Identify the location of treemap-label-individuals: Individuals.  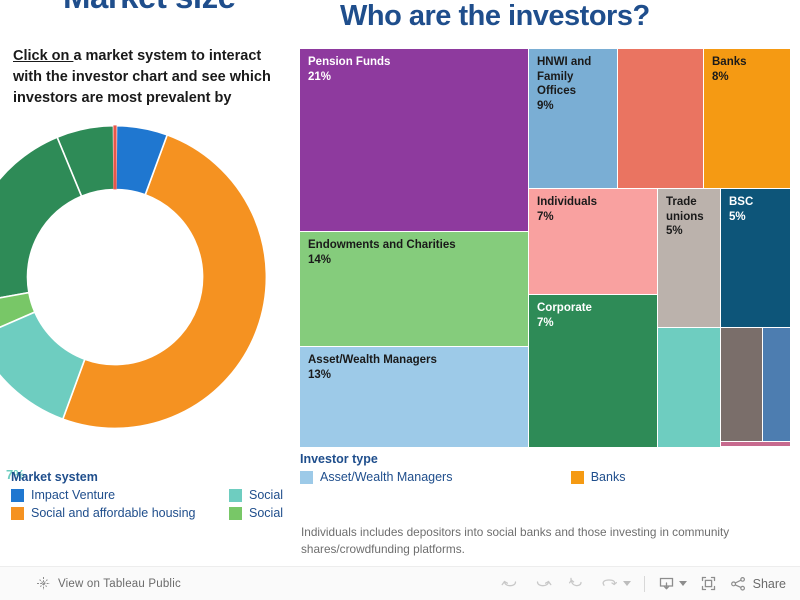
(567, 202).